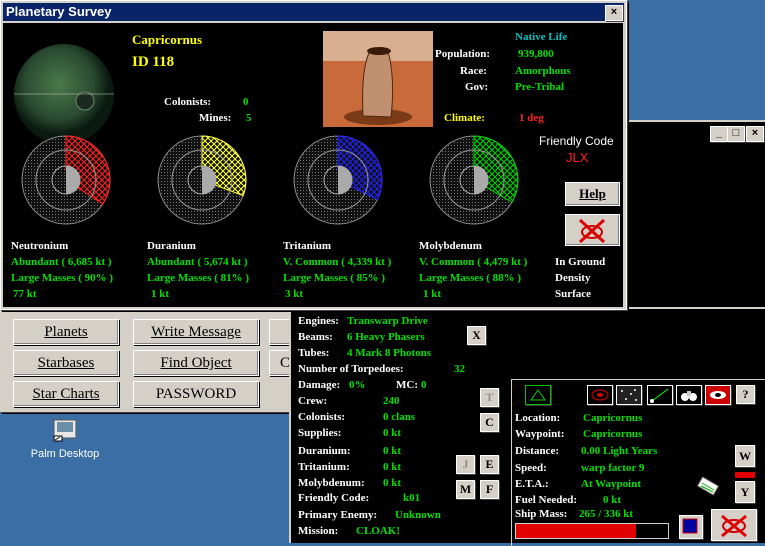 This screenshot has width=765, height=546. I want to click on friendly-code-label: Friendly Code:, so click(334, 498).